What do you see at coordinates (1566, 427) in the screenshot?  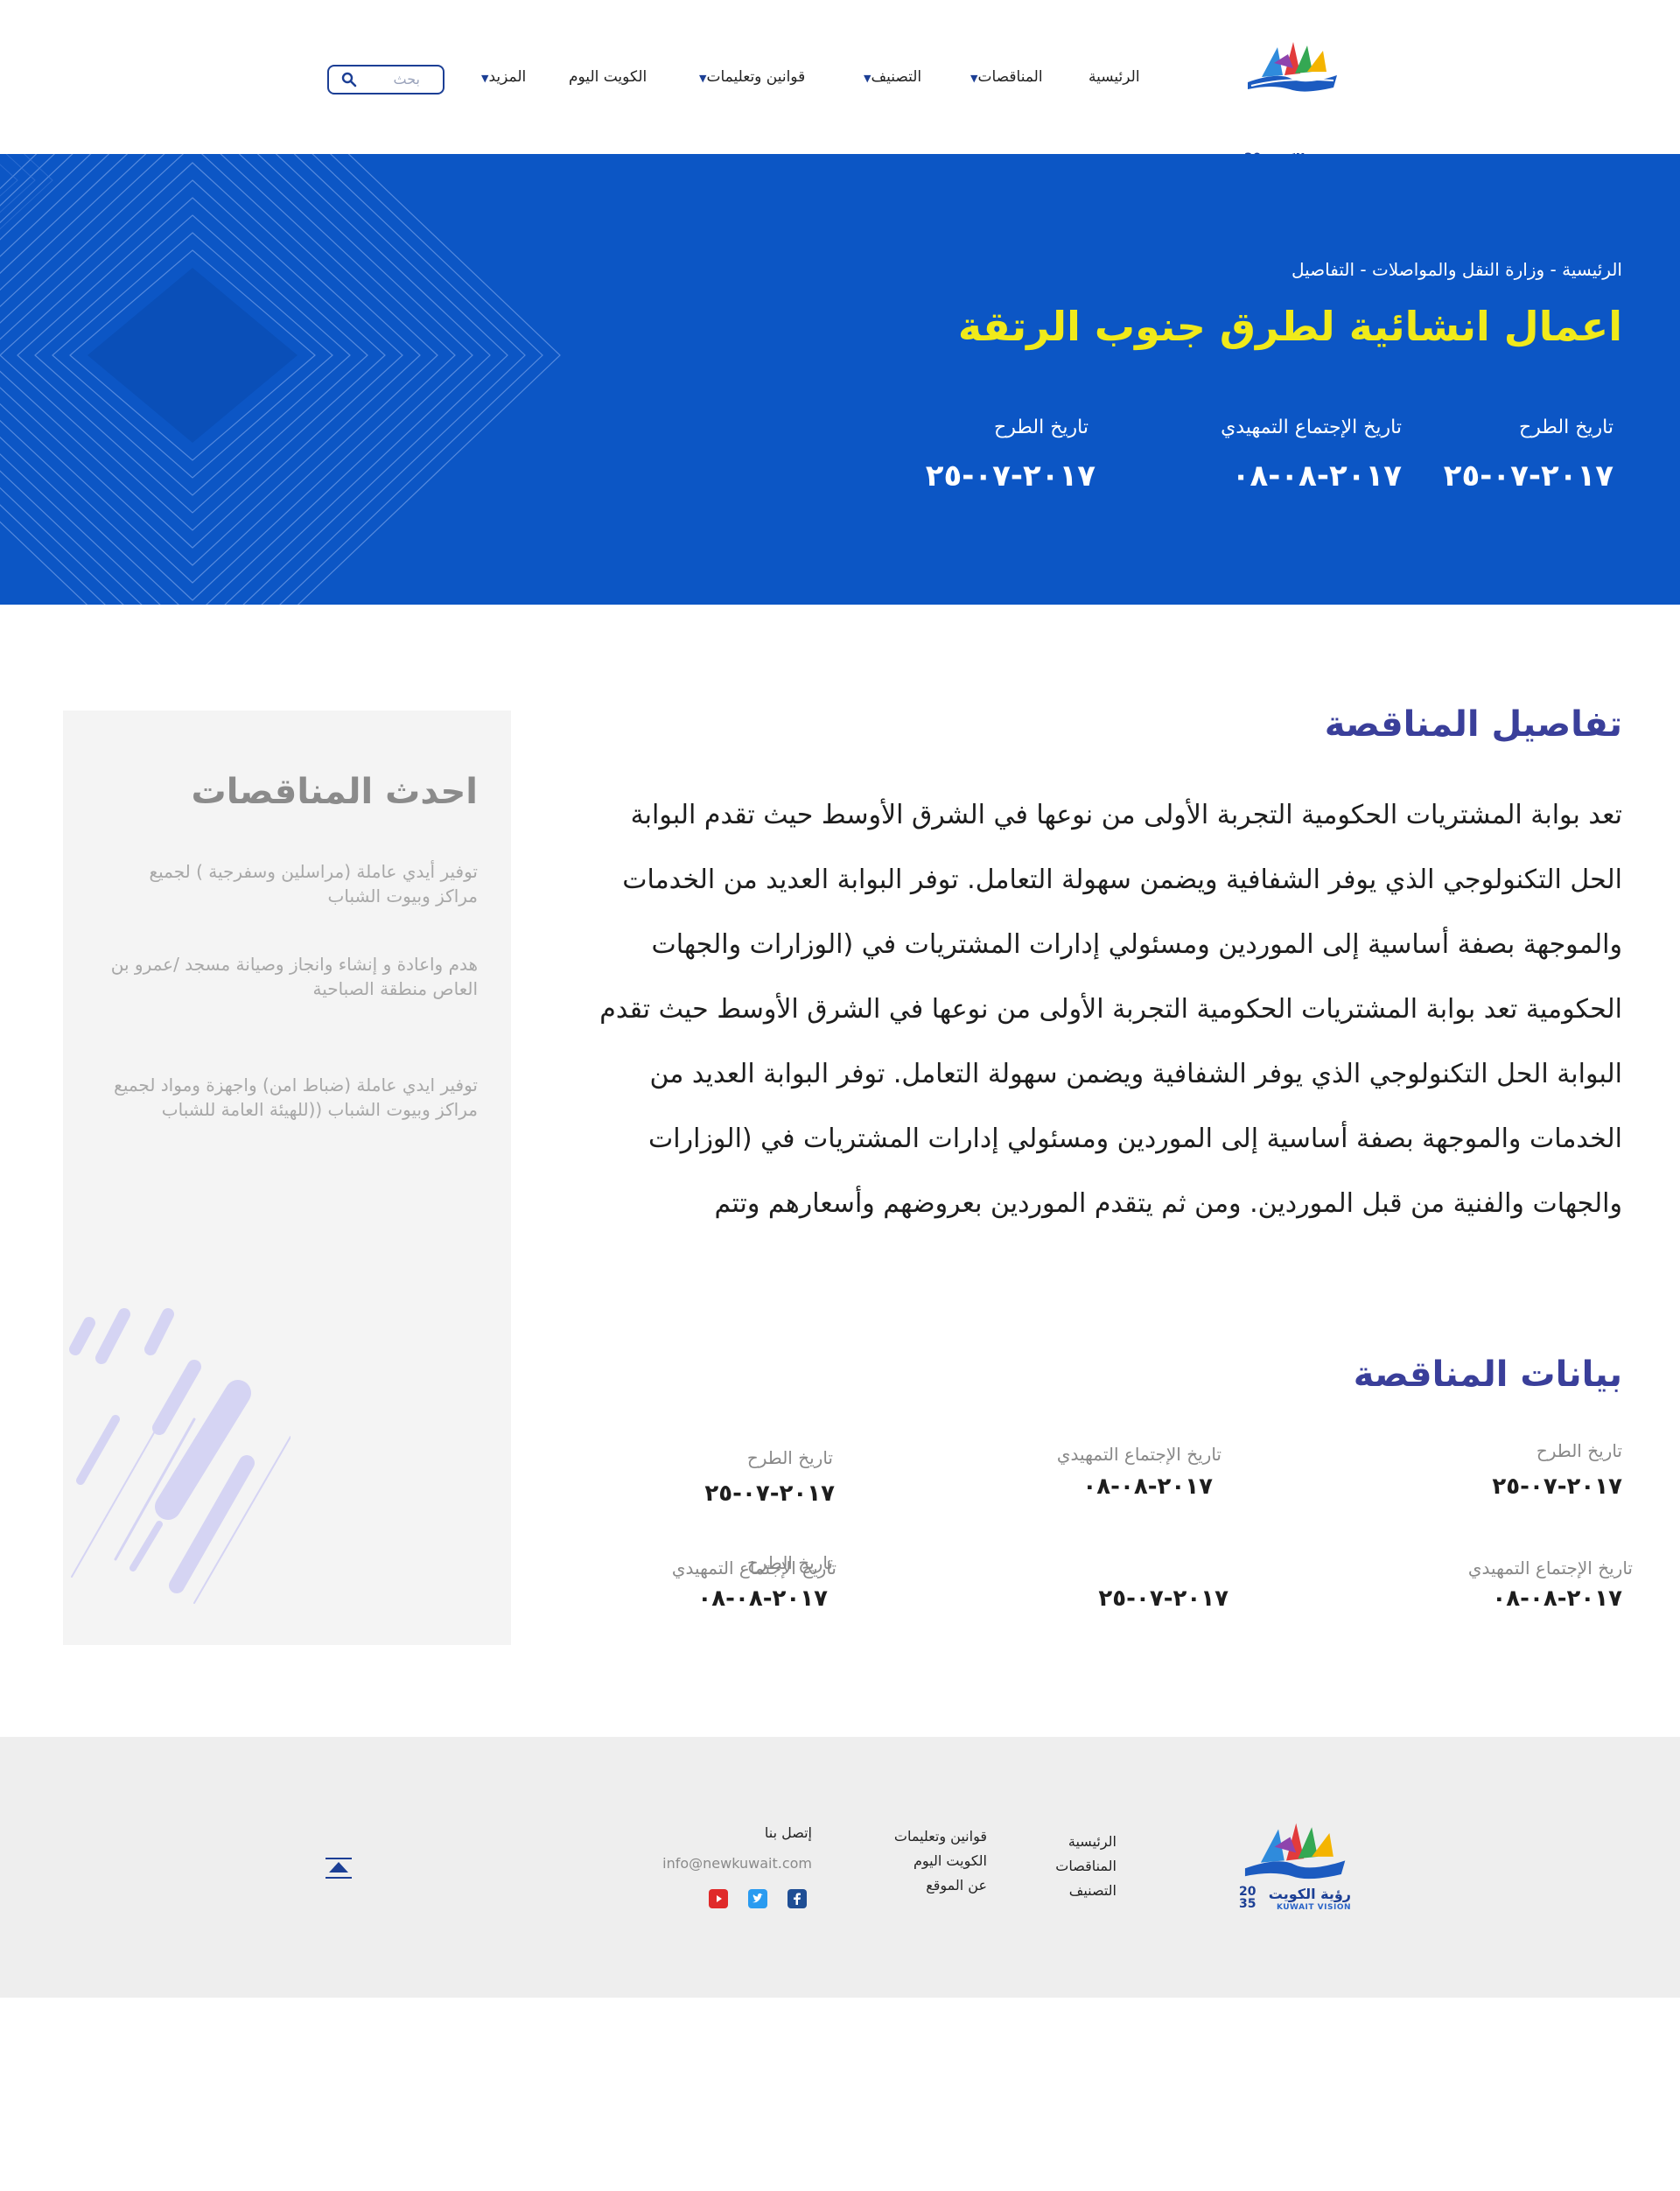 I see `hero-date-label-1: تاريخ الطرح` at bounding box center [1566, 427].